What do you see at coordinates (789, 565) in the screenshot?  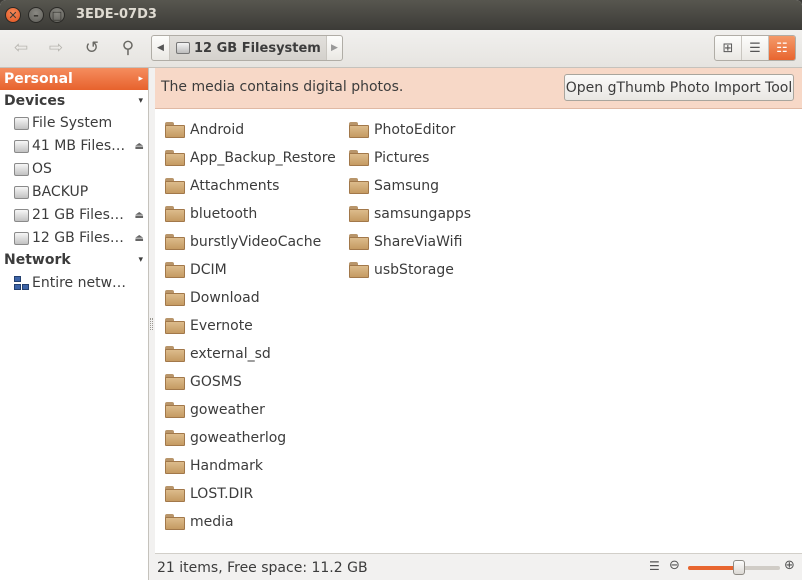 I see `zoom-in-icon: ⊕` at bounding box center [789, 565].